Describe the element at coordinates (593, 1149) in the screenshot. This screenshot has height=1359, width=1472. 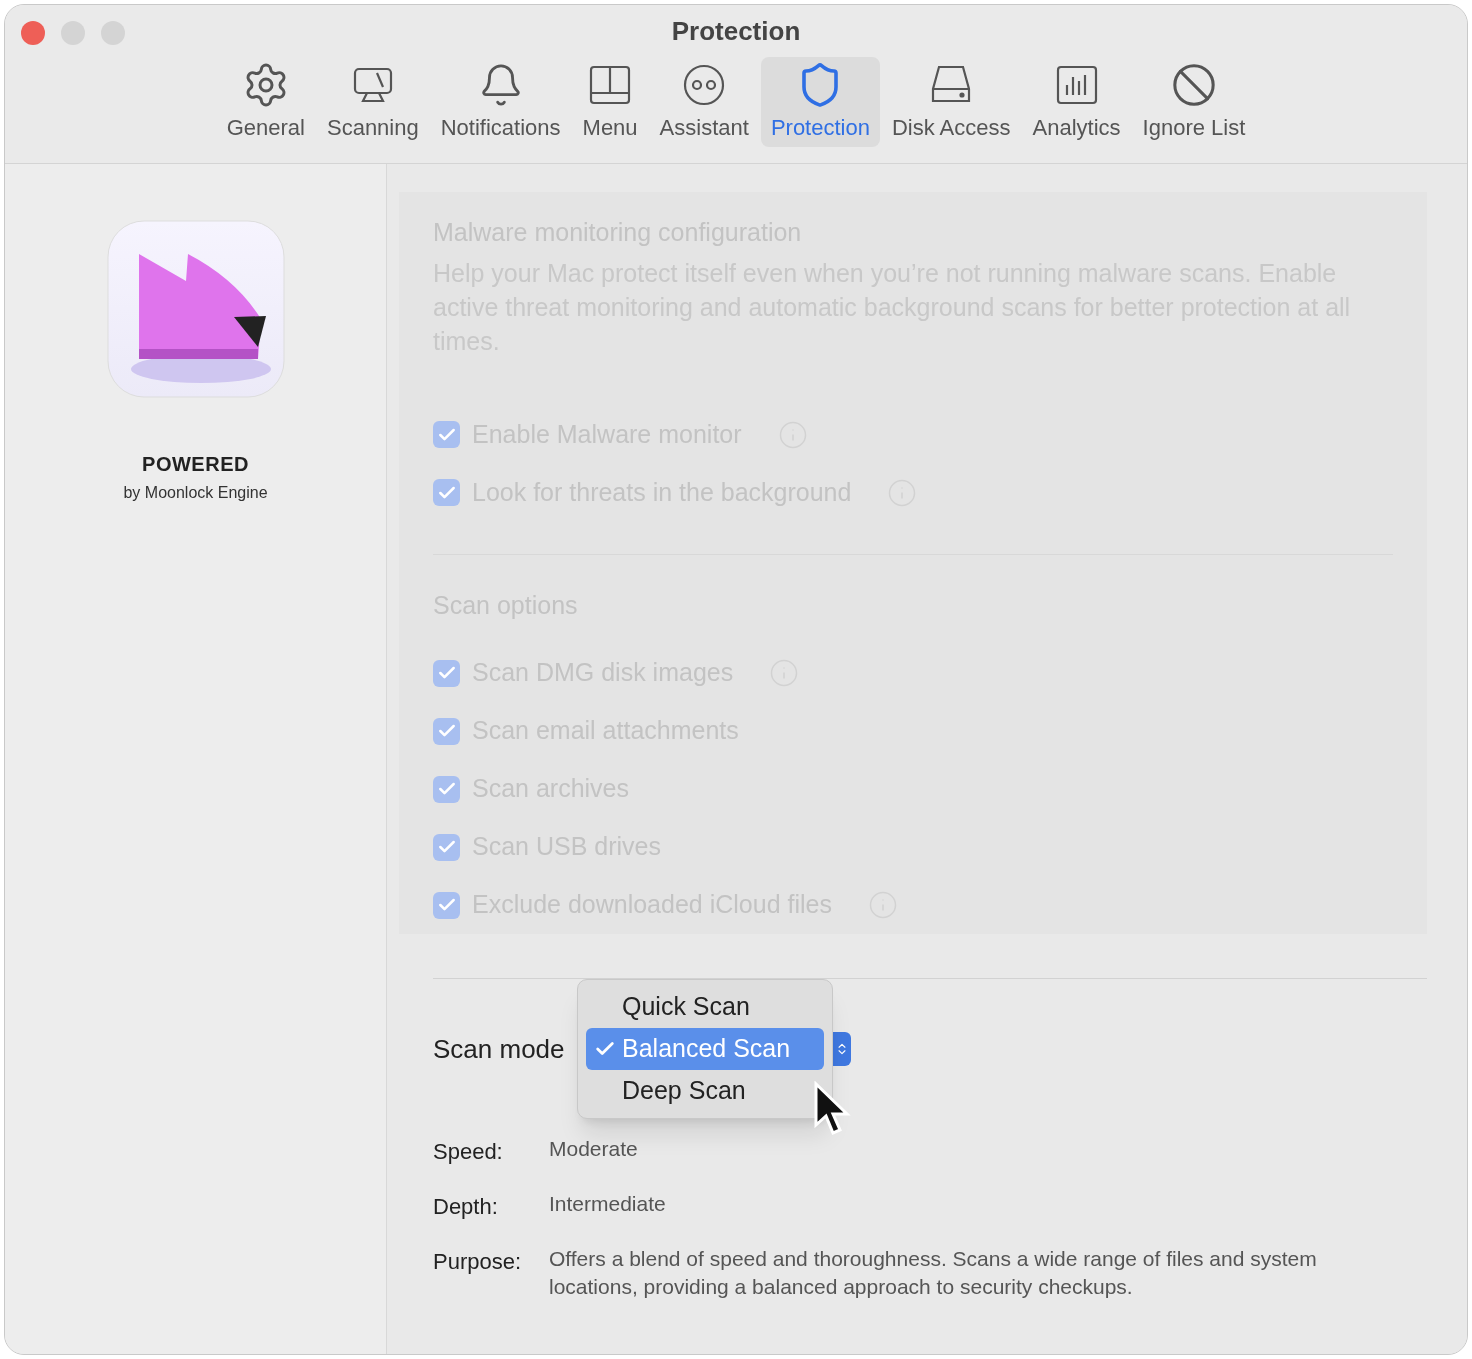
I see `detail-value: Moderate` at that location.